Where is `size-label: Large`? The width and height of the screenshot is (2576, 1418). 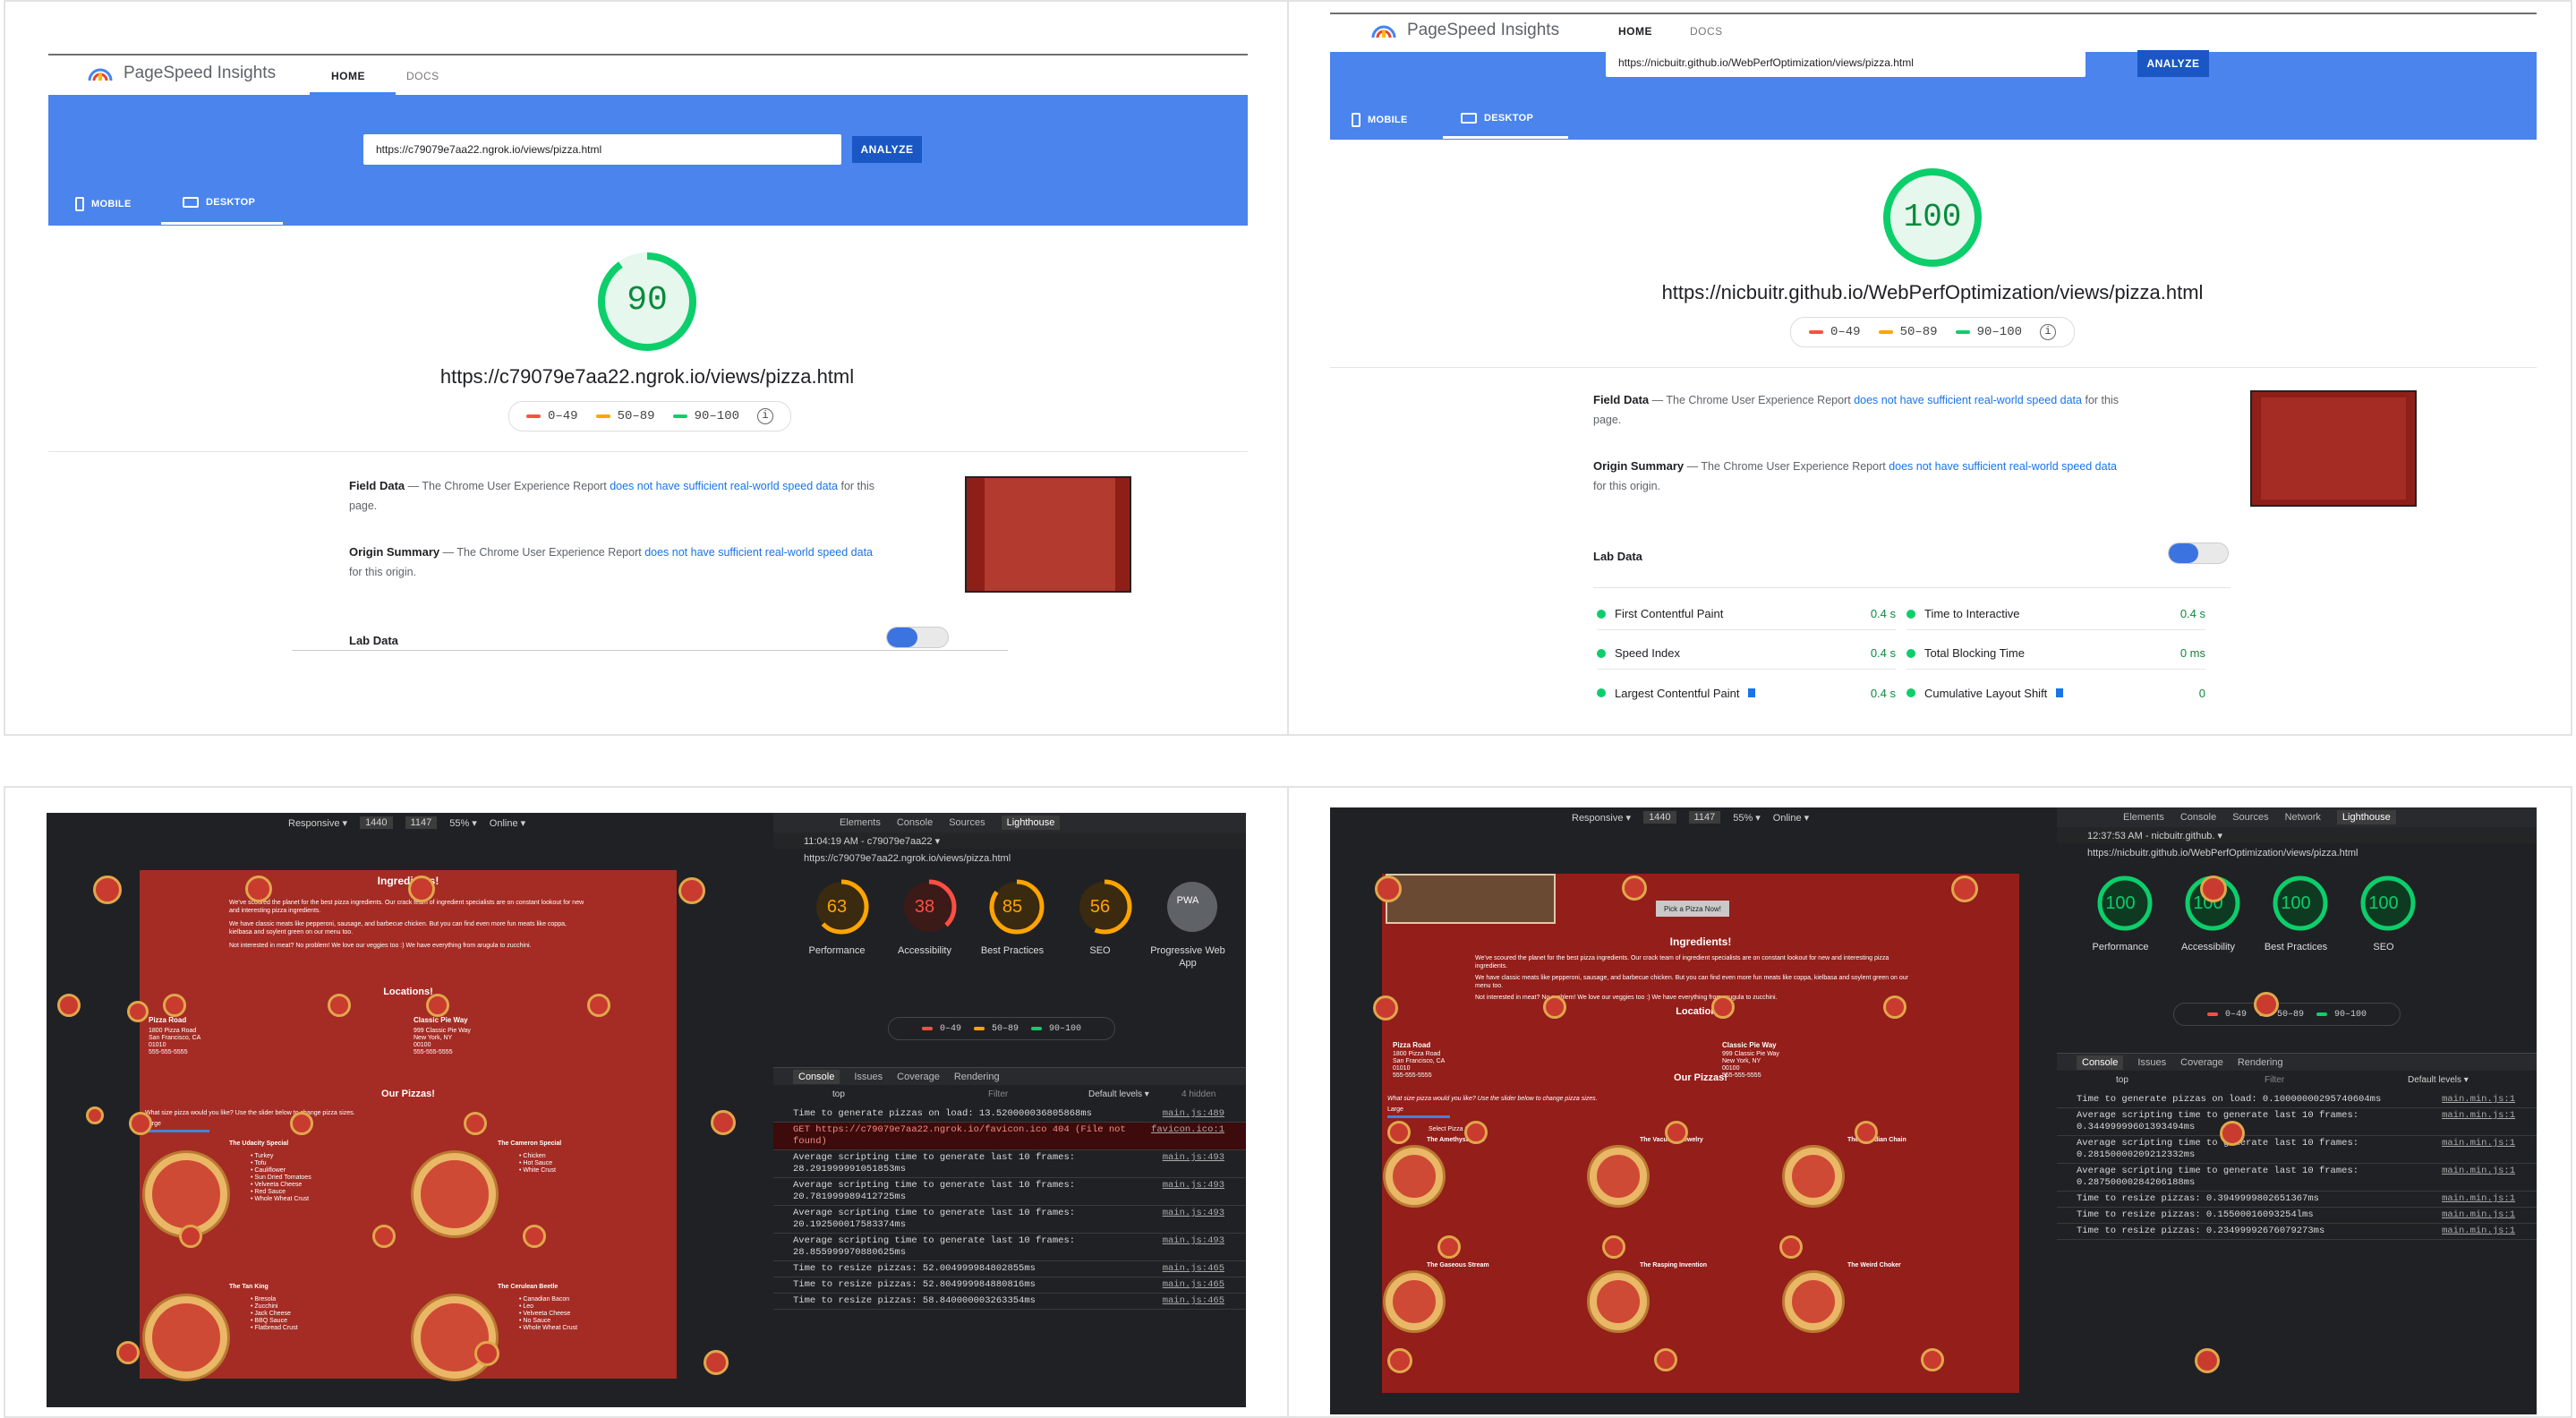
size-label: Large is located at coordinates (1395, 1109).